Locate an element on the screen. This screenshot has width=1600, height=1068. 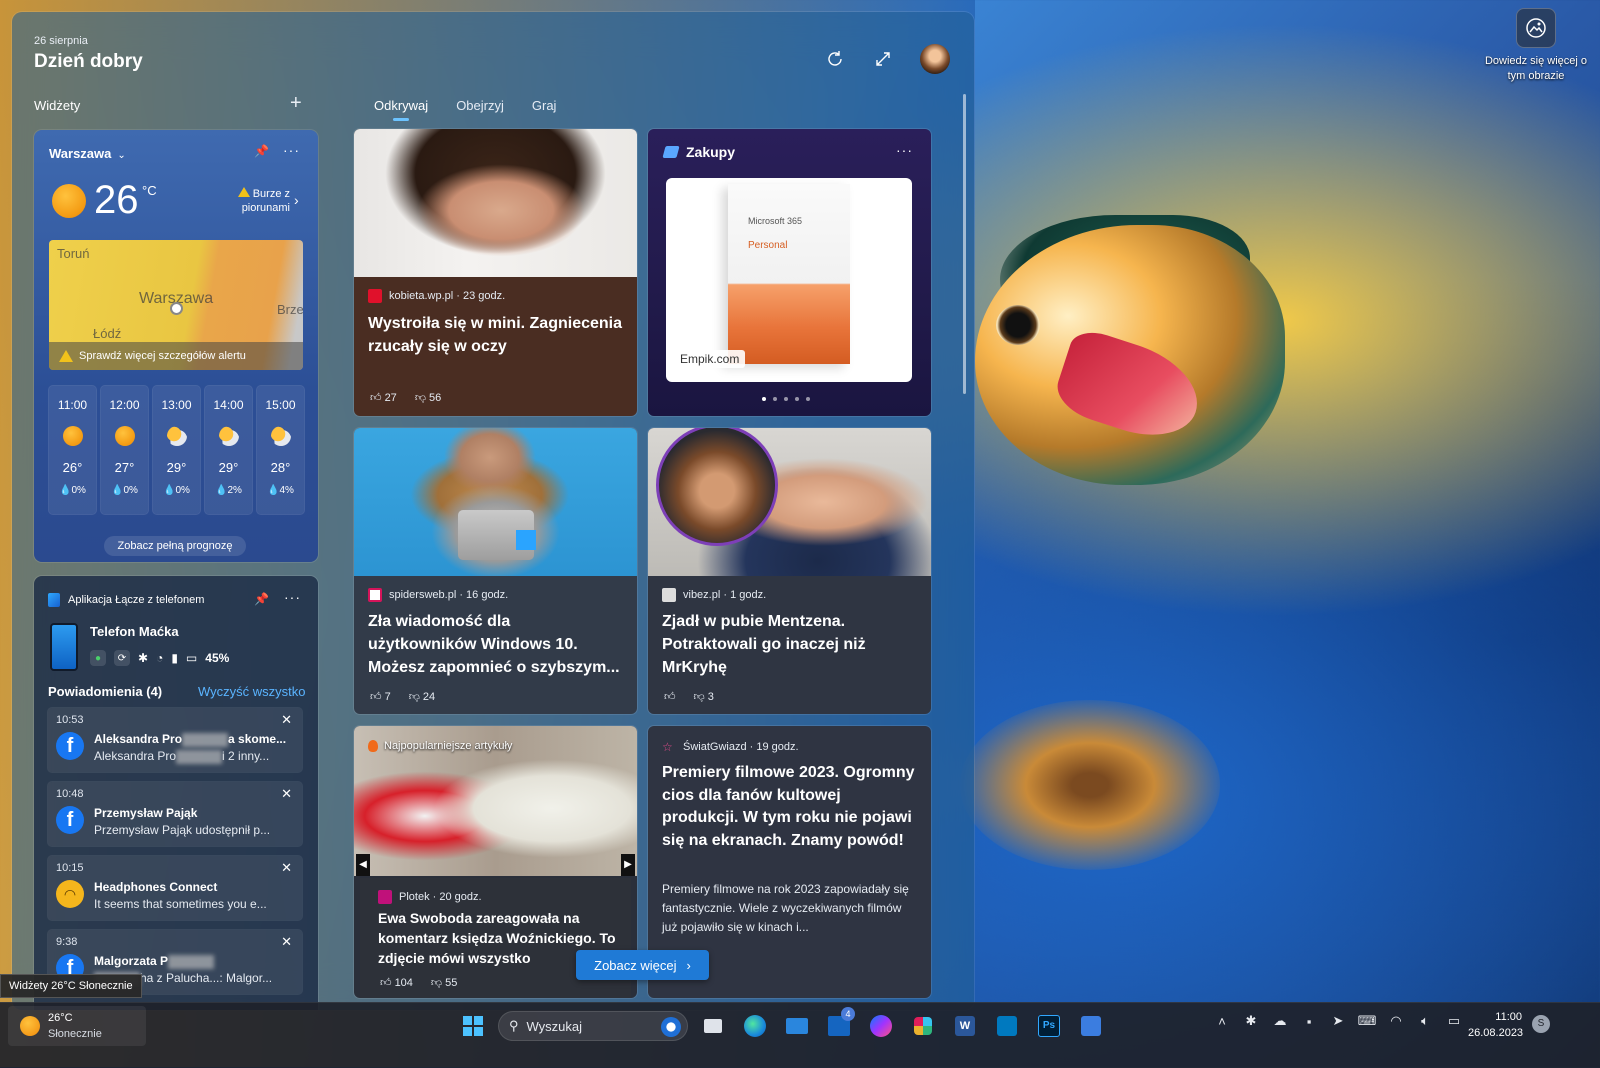
system-tray: ˄ ✱ ☁ ▪ ➤ ⌨ ◠ 🔈︎ ▭ is located at coordinates (1338, 1021).